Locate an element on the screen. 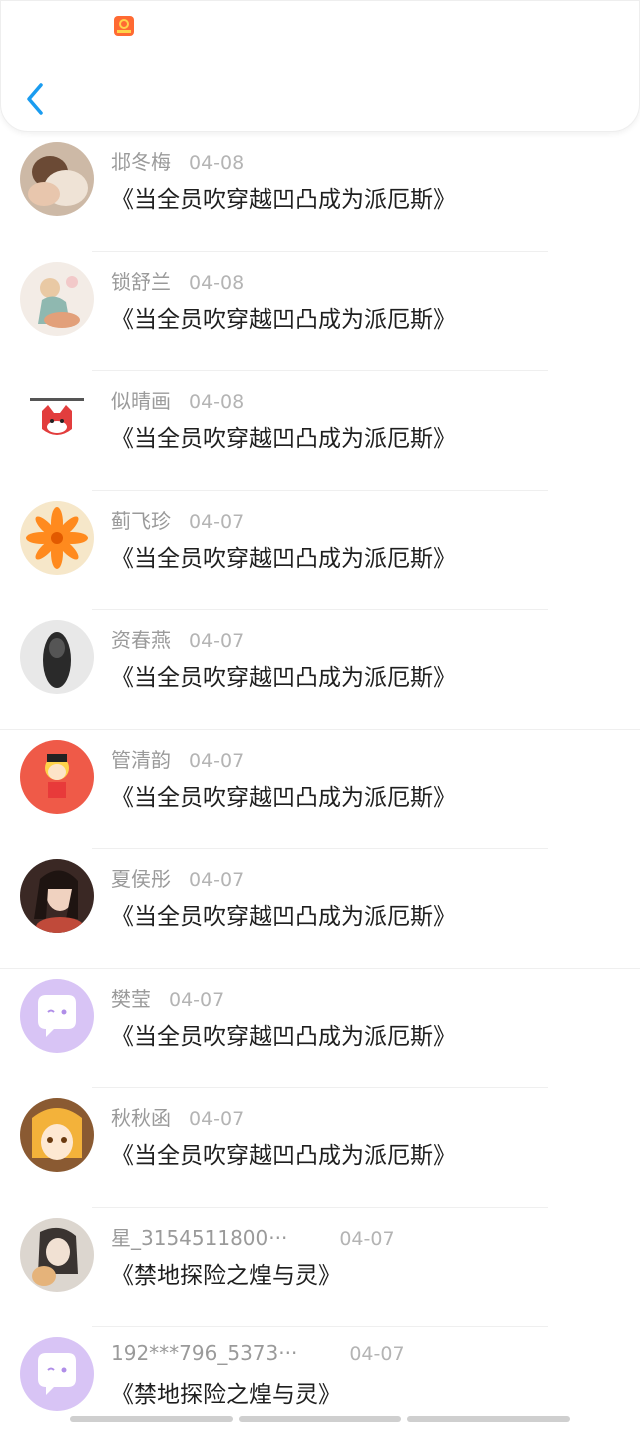 The height and width of the screenshot is (1447, 640). comment-meta: 邶冬梅 04-08 is located at coordinates (177, 160).